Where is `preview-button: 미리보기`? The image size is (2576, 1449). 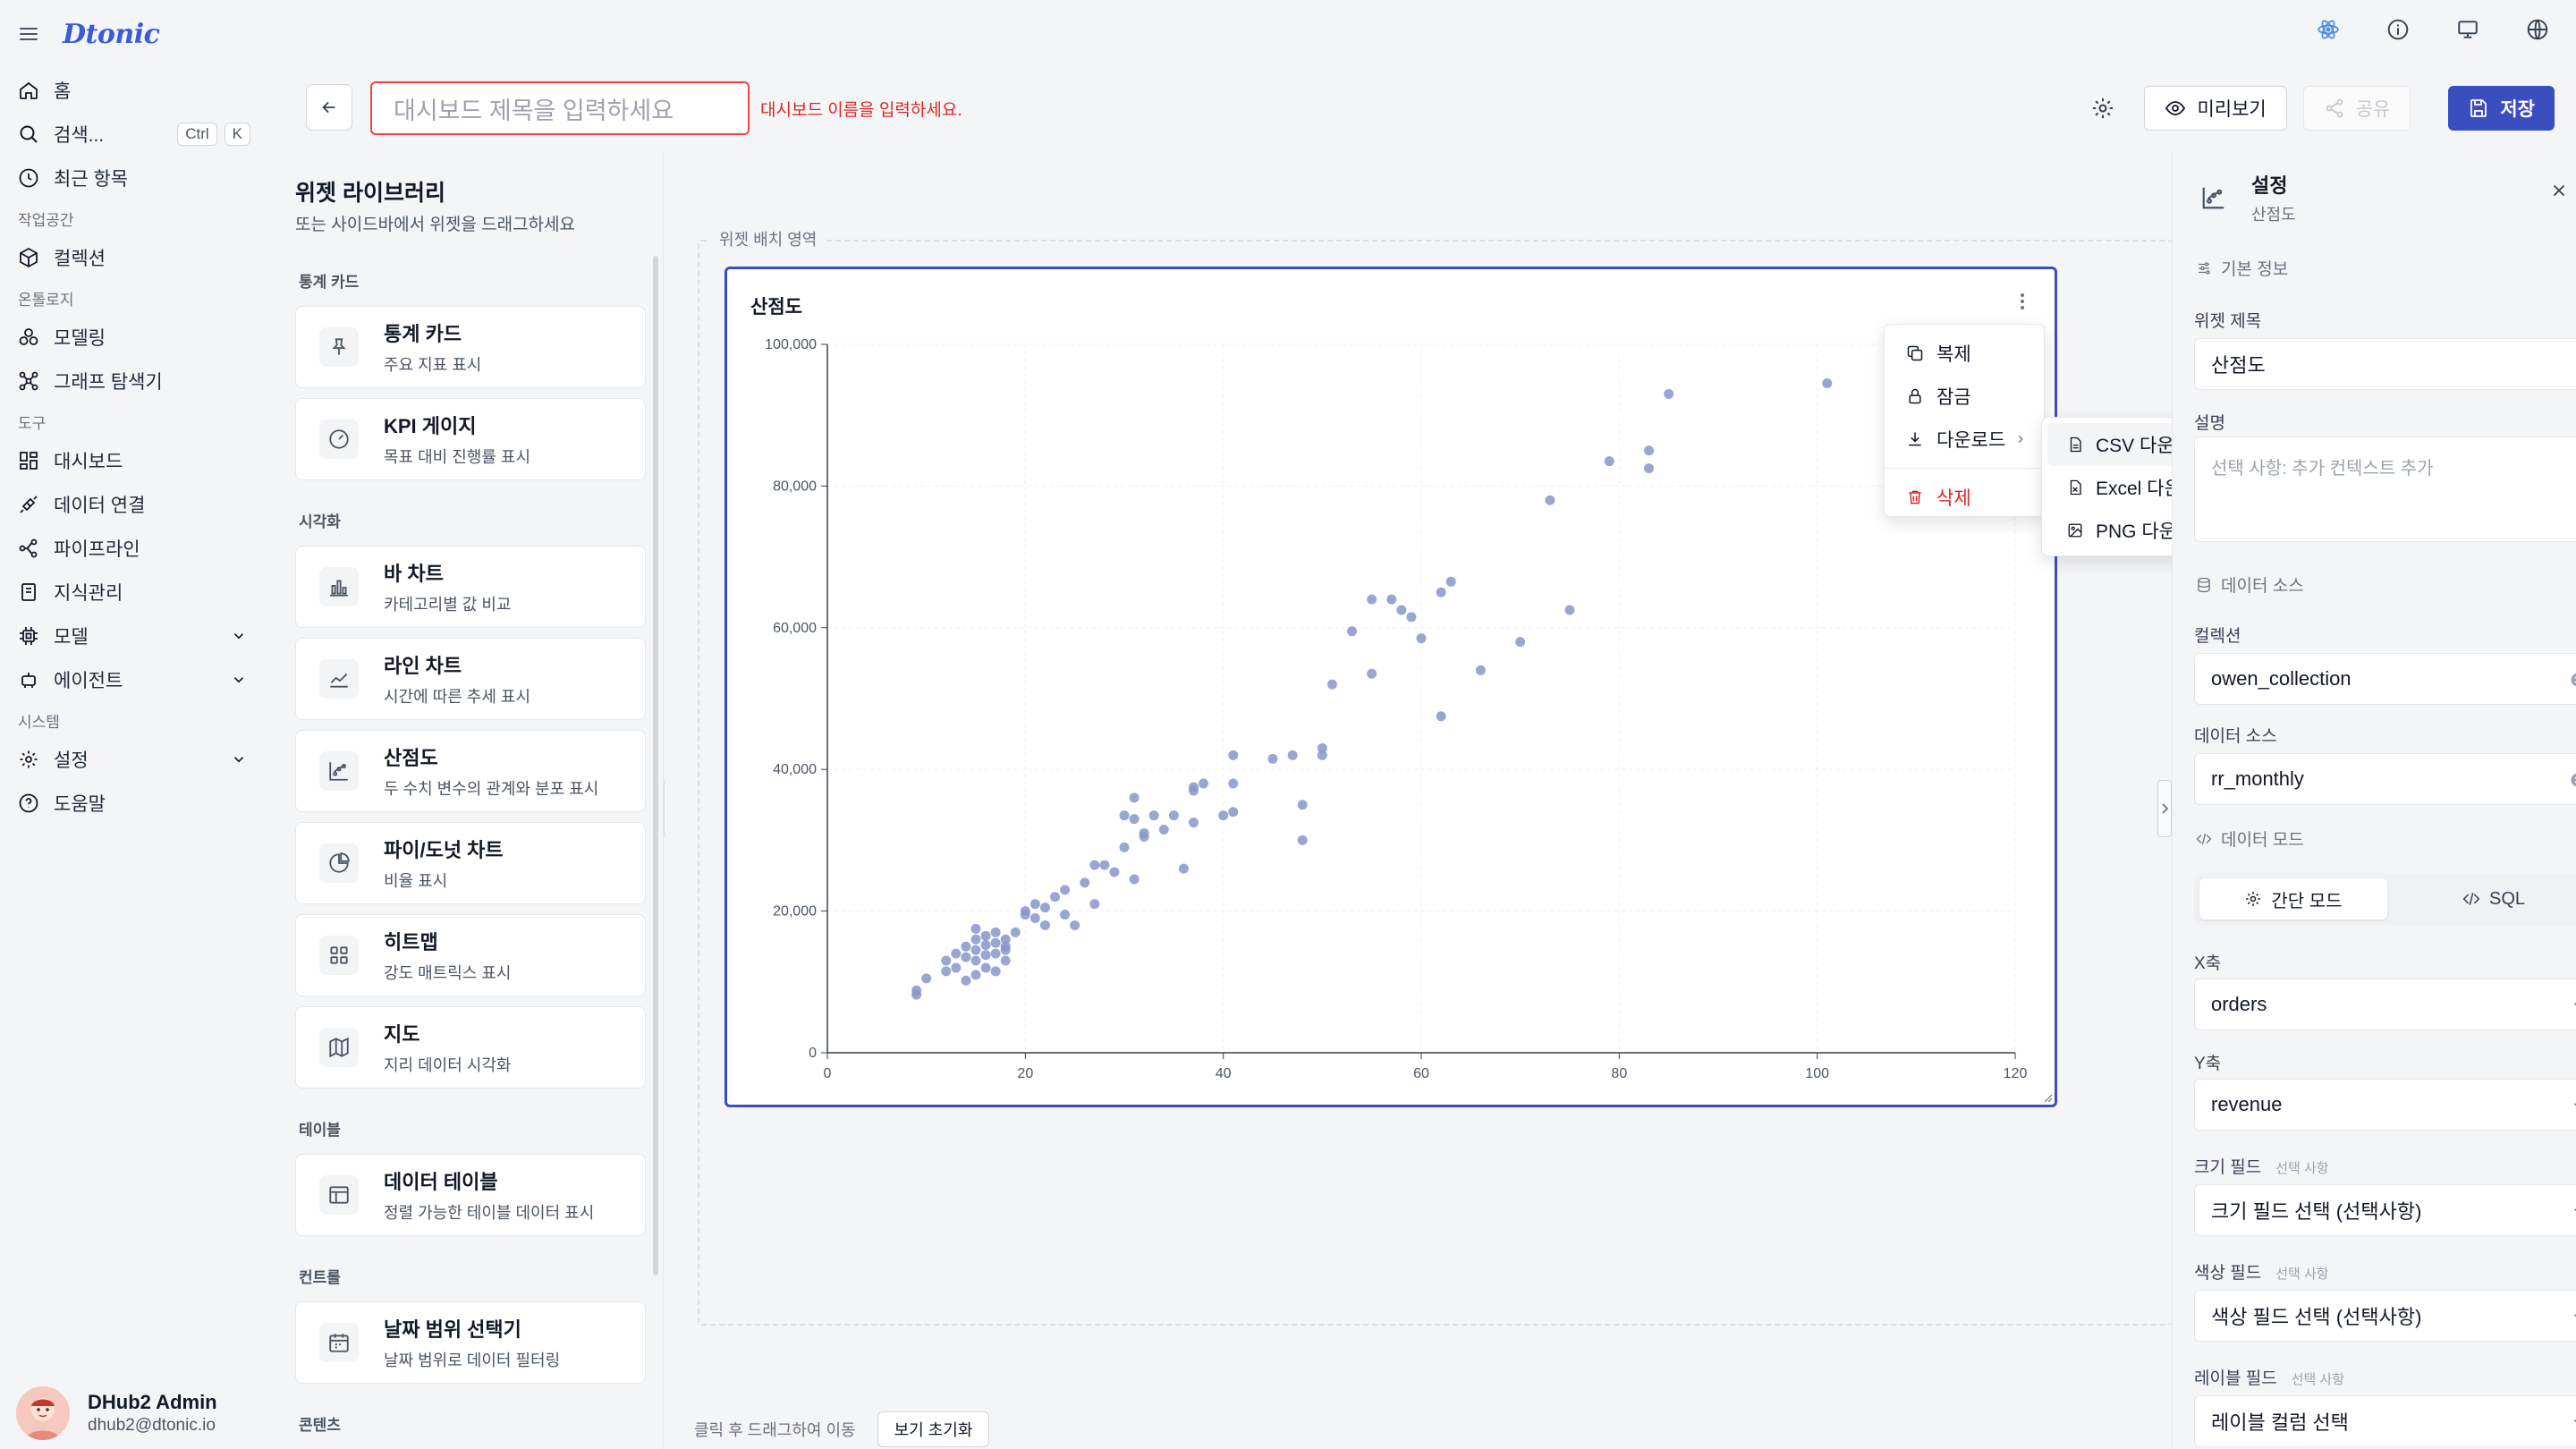
preview-button: 미리보기 is located at coordinates (2215, 108).